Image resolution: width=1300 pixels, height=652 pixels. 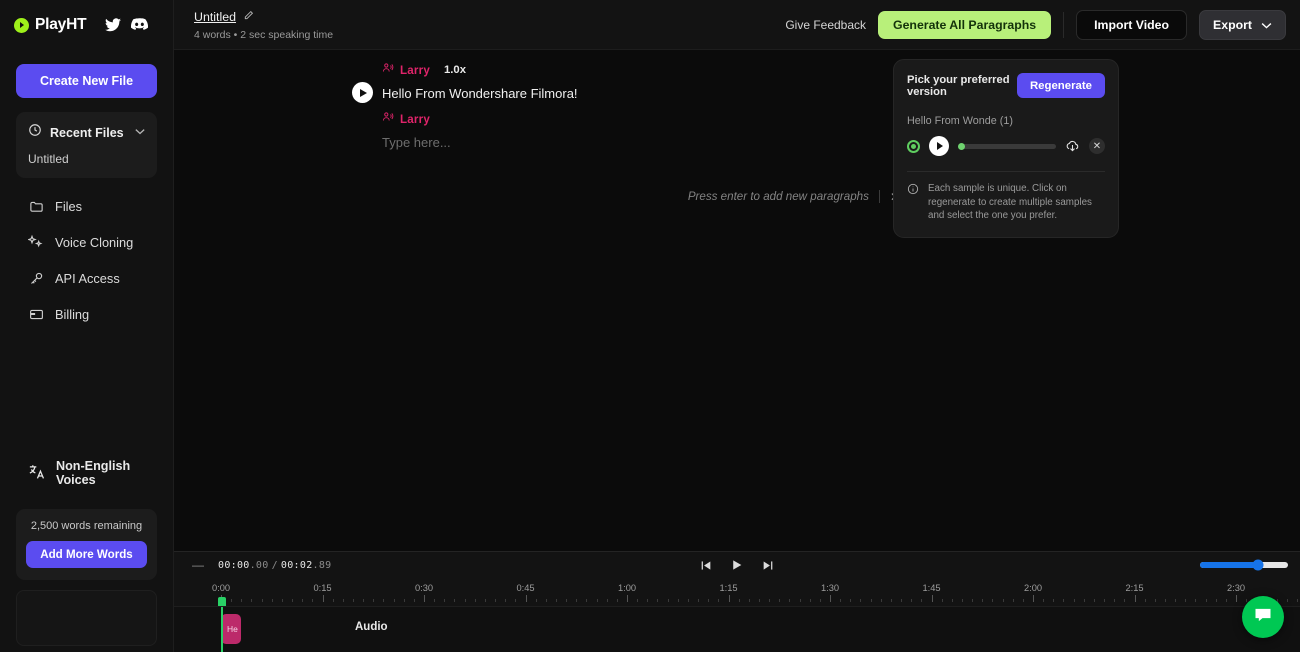 I want to click on recent-files-card: Recent Files Untitled, so click(x=86, y=145).